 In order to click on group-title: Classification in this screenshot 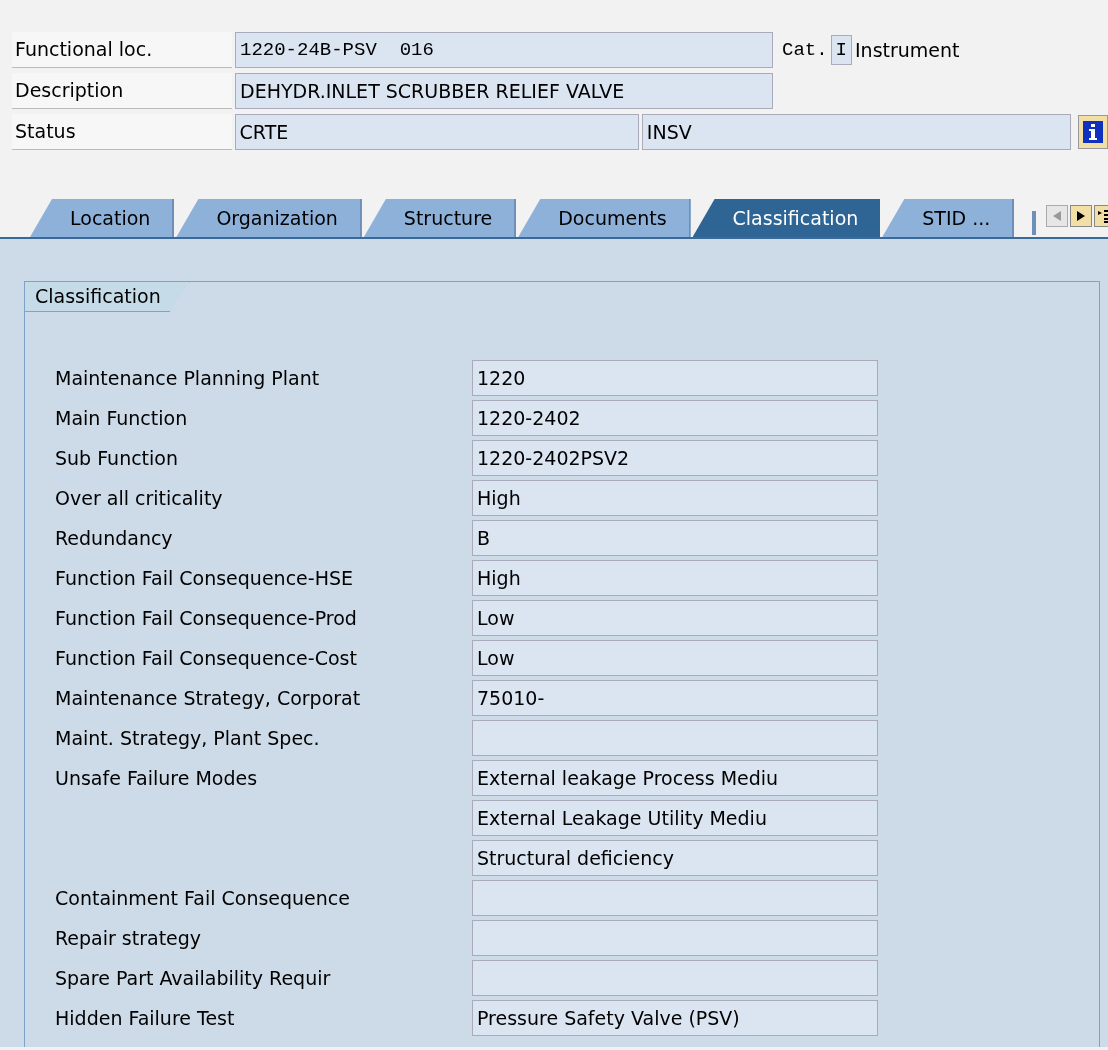, I will do `click(107, 297)`.